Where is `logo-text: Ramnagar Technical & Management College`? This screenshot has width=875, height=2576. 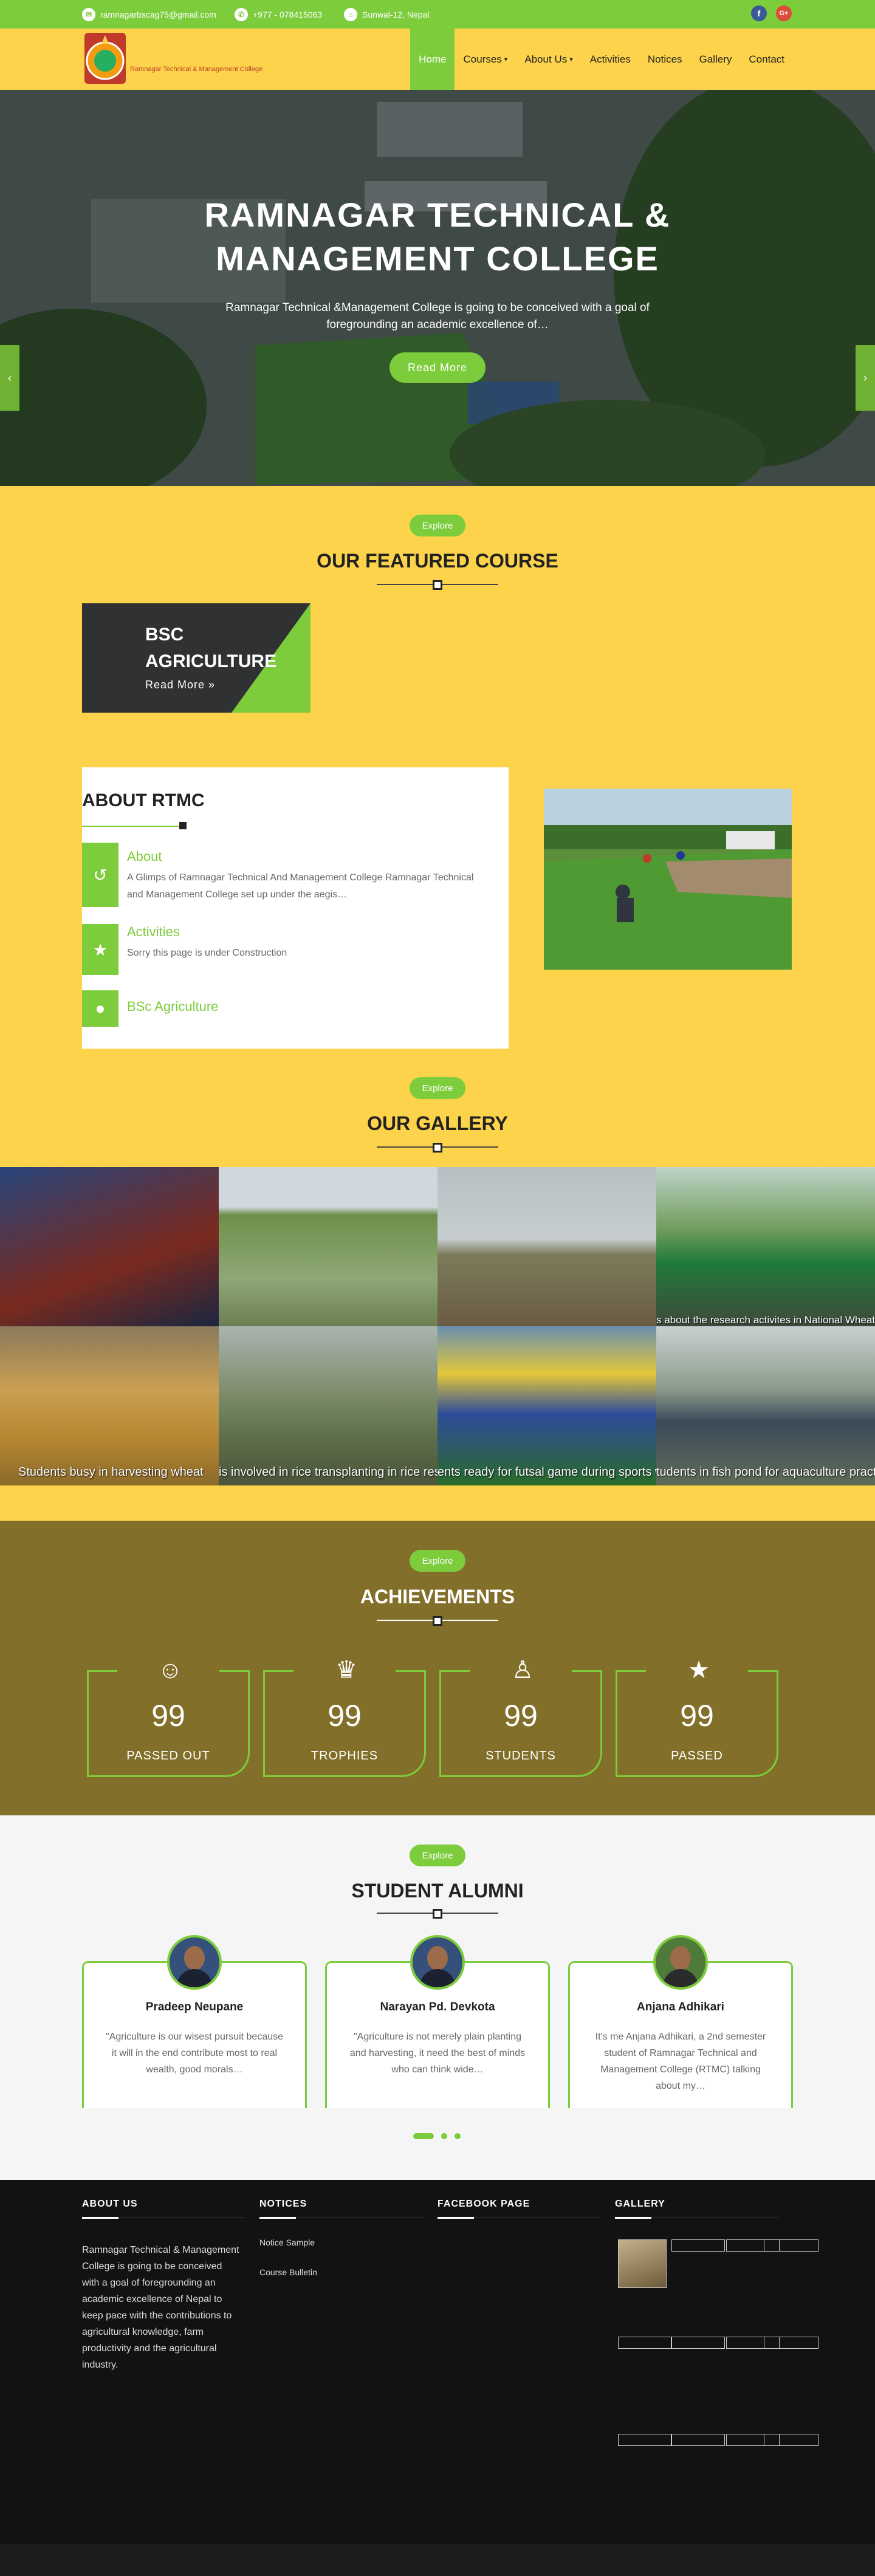
logo-text: Ramnagar Technical & Management College is located at coordinates (196, 69).